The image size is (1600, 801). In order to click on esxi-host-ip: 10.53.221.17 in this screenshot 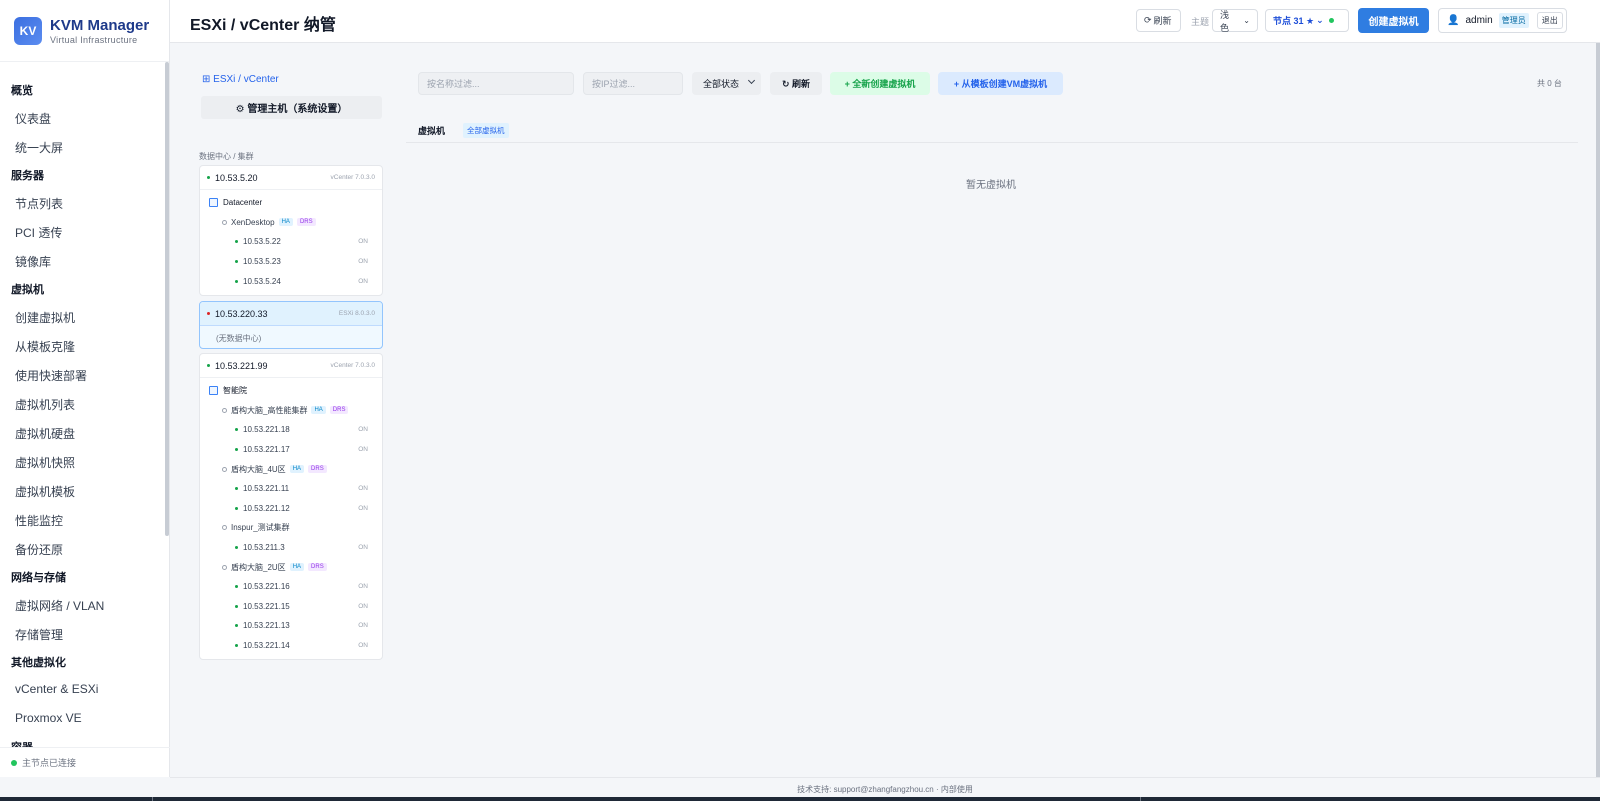, I will do `click(266, 450)`.